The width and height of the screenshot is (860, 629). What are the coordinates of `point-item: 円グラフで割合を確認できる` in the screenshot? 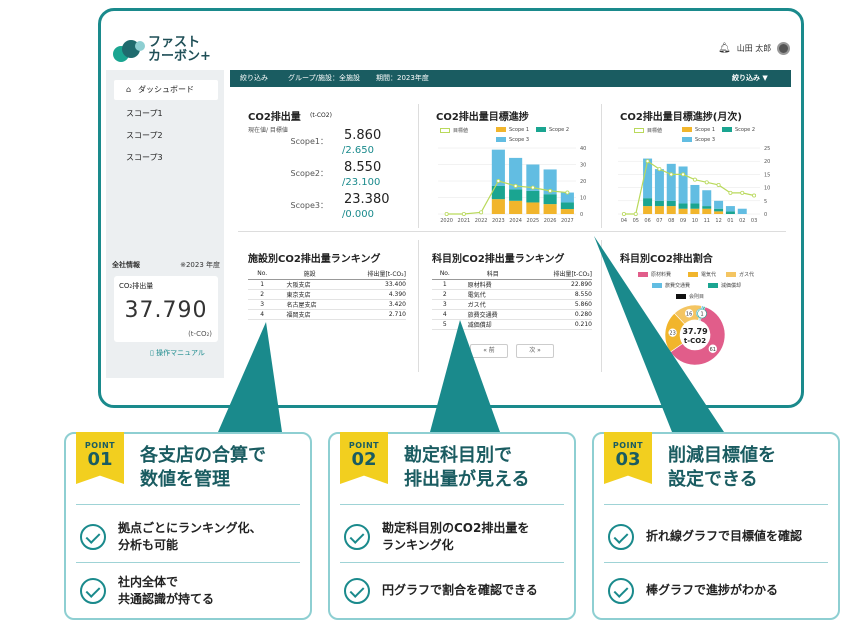 It's located at (460, 590).